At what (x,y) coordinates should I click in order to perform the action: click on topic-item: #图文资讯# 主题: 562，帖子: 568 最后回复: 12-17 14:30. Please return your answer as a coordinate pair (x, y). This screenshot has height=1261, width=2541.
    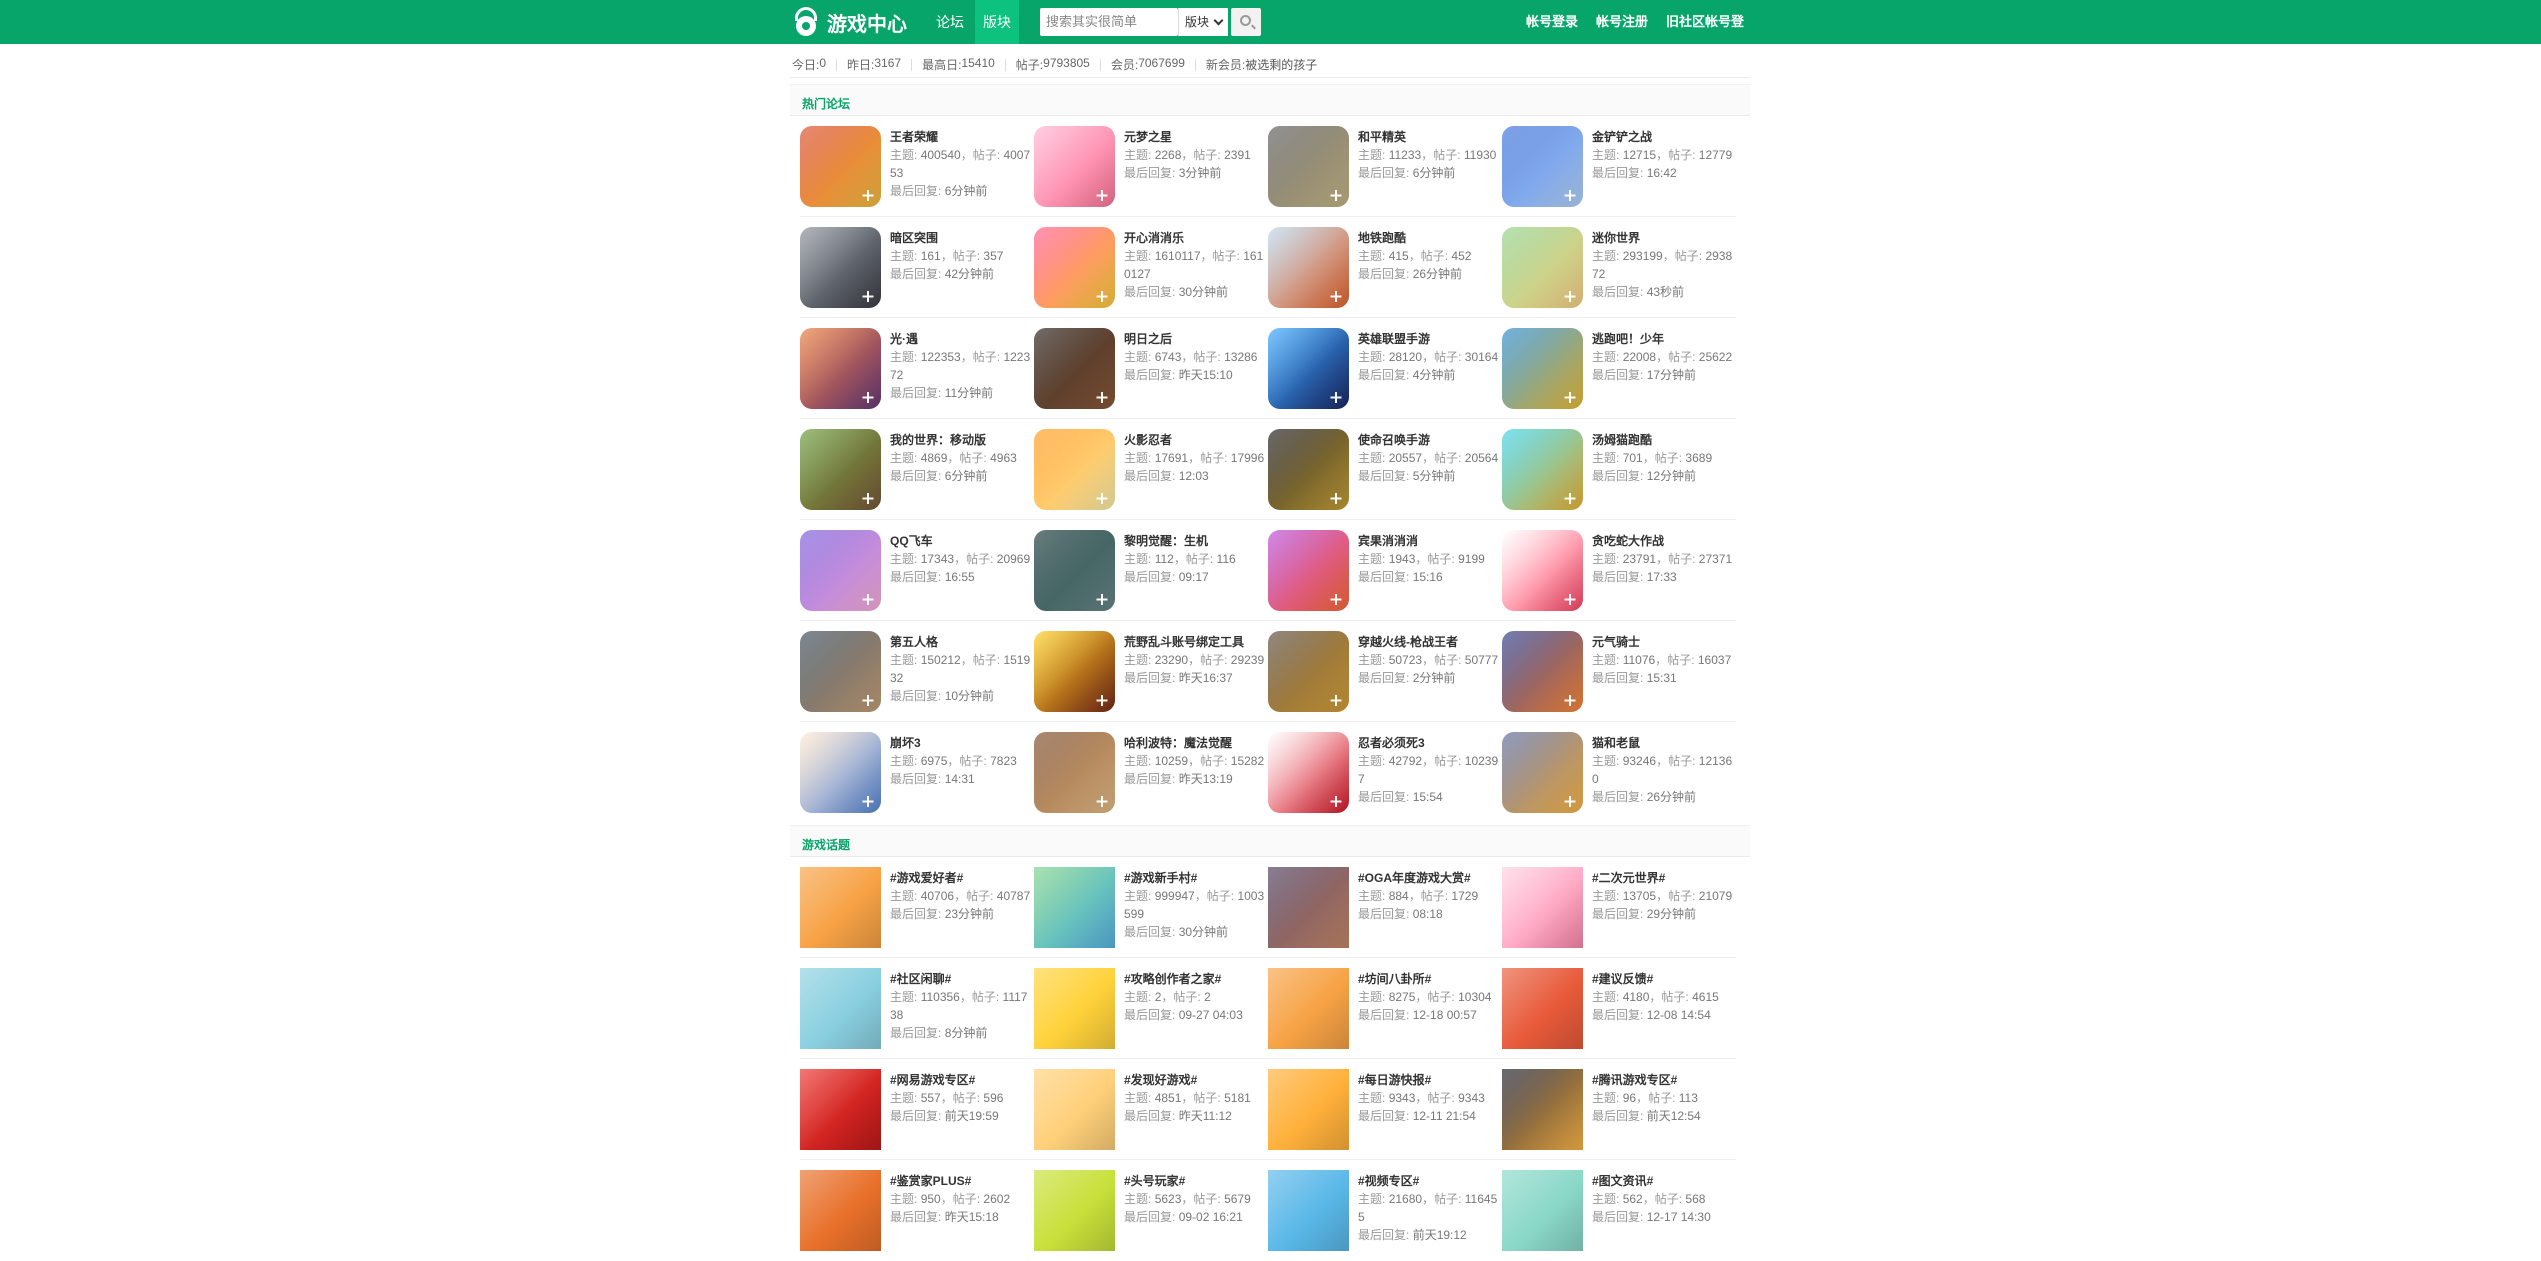
    Looking at the image, I should click on (1618, 1211).